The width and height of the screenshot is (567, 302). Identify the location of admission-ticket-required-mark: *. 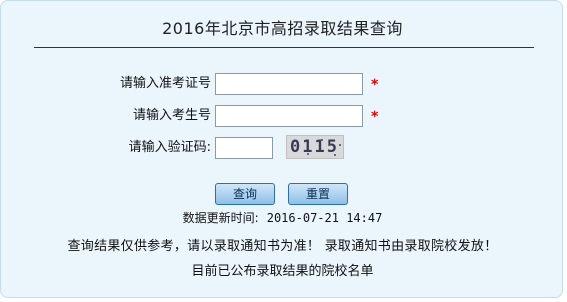
(375, 85).